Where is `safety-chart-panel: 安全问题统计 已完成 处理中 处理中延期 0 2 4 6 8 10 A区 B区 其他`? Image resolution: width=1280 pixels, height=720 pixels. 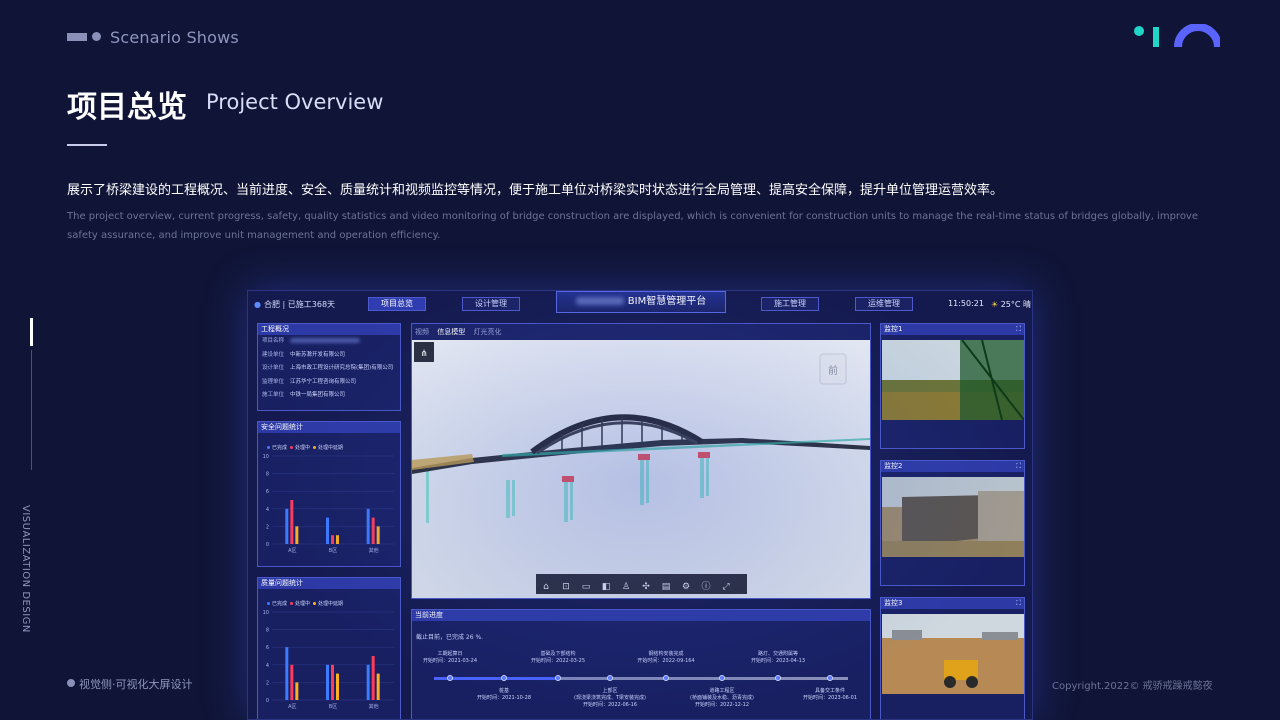 safety-chart-panel: 安全问题统计 已完成 处理中 处理中延期 0 2 4 6 8 10 A区 B区 其他 is located at coordinates (329, 494).